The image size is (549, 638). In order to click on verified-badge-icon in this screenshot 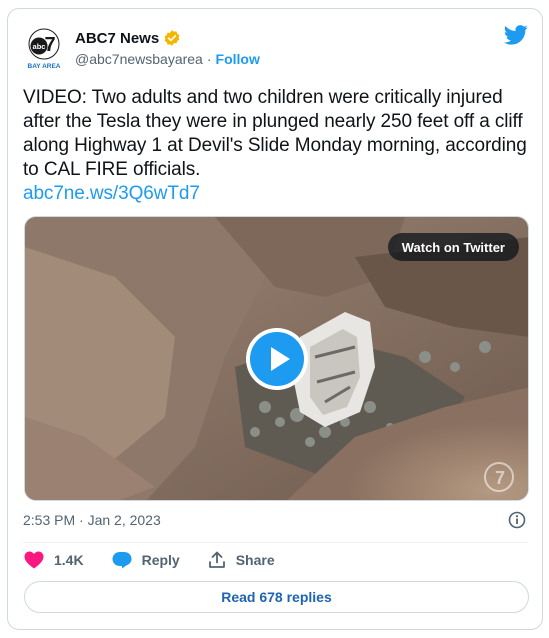, I will do `click(172, 38)`.